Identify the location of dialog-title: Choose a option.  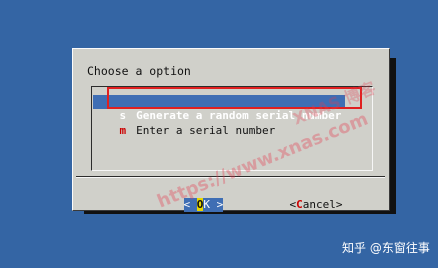
(139, 71).